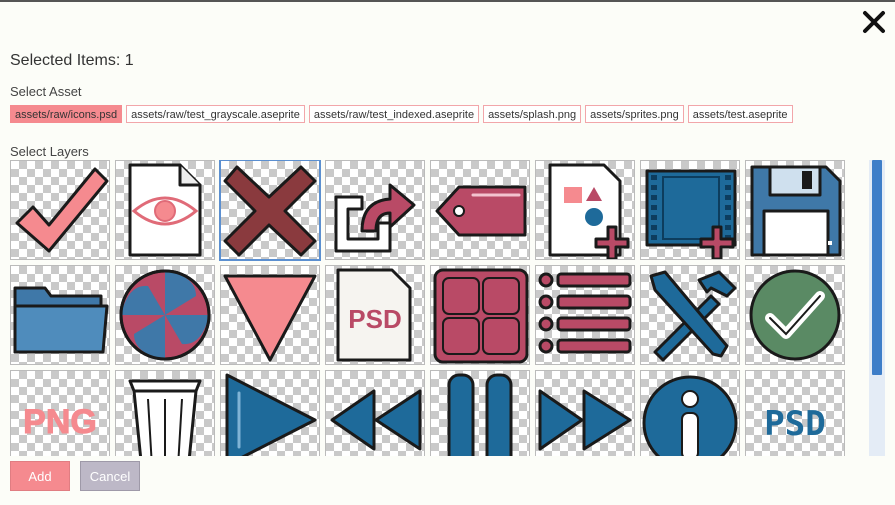  I want to click on pause-icon, so click(480, 414).